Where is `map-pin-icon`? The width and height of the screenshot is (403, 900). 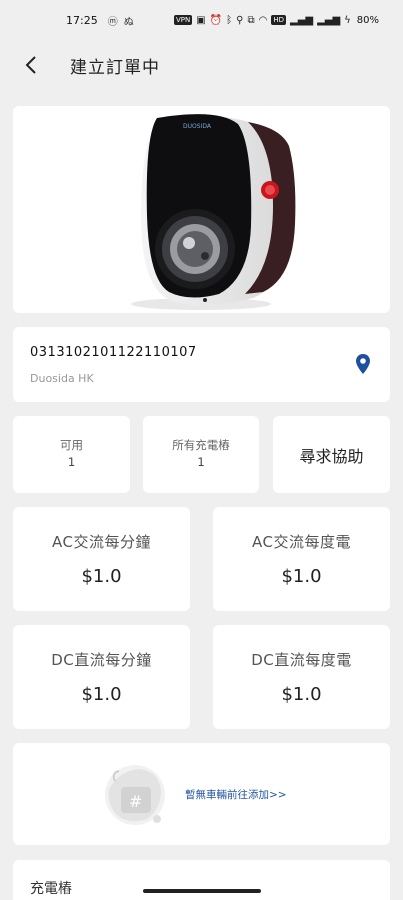
map-pin-icon is located at coordinates (363, 364).